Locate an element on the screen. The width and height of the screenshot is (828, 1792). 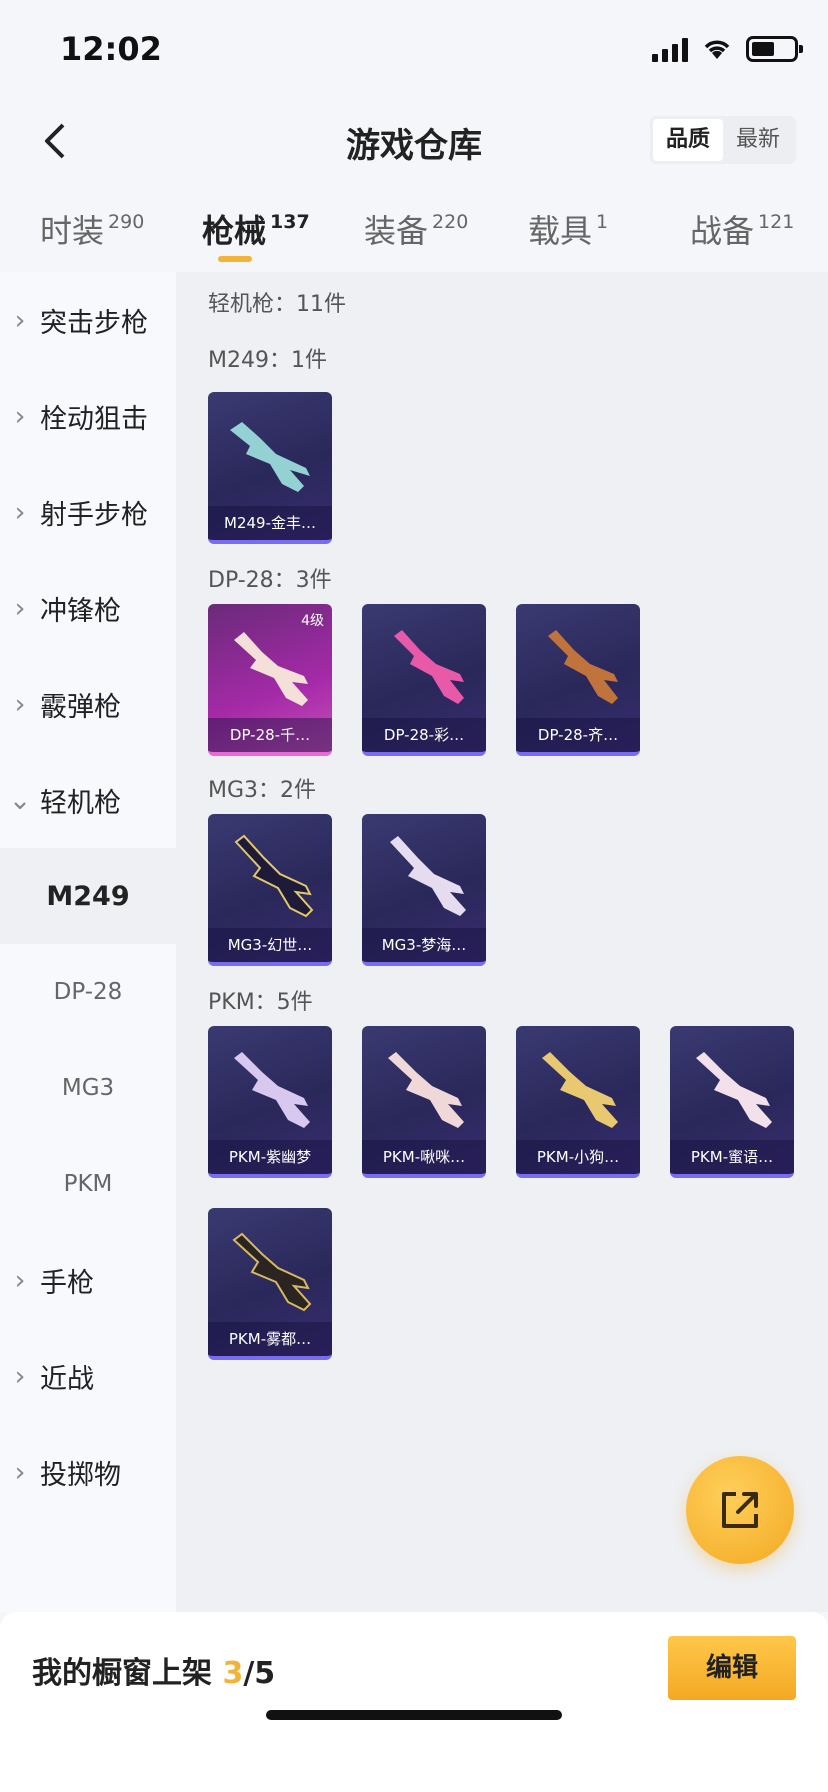
showcase-status: 我的橱窗上架 3/5 is located at coordinates (154, 1673).